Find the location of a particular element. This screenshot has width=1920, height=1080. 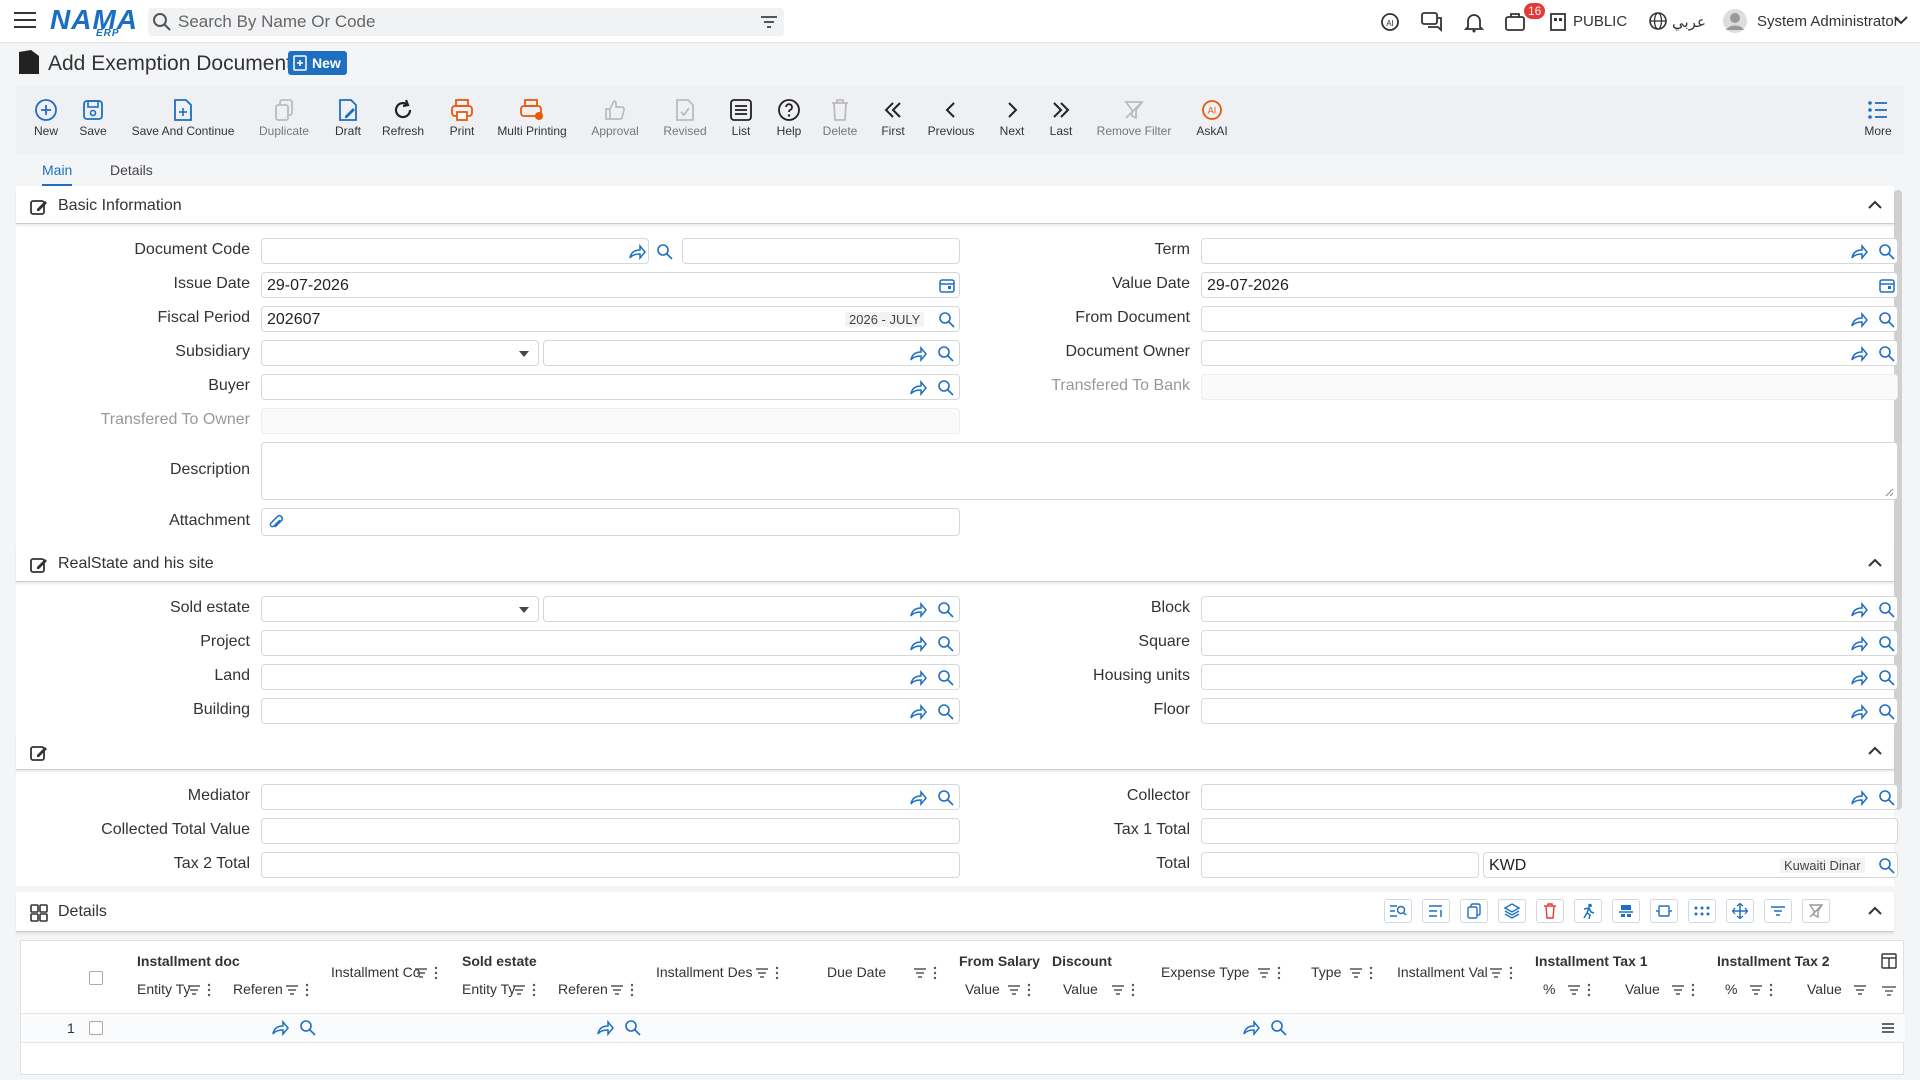

grid-search-button is located at coordinates (1398, 911).